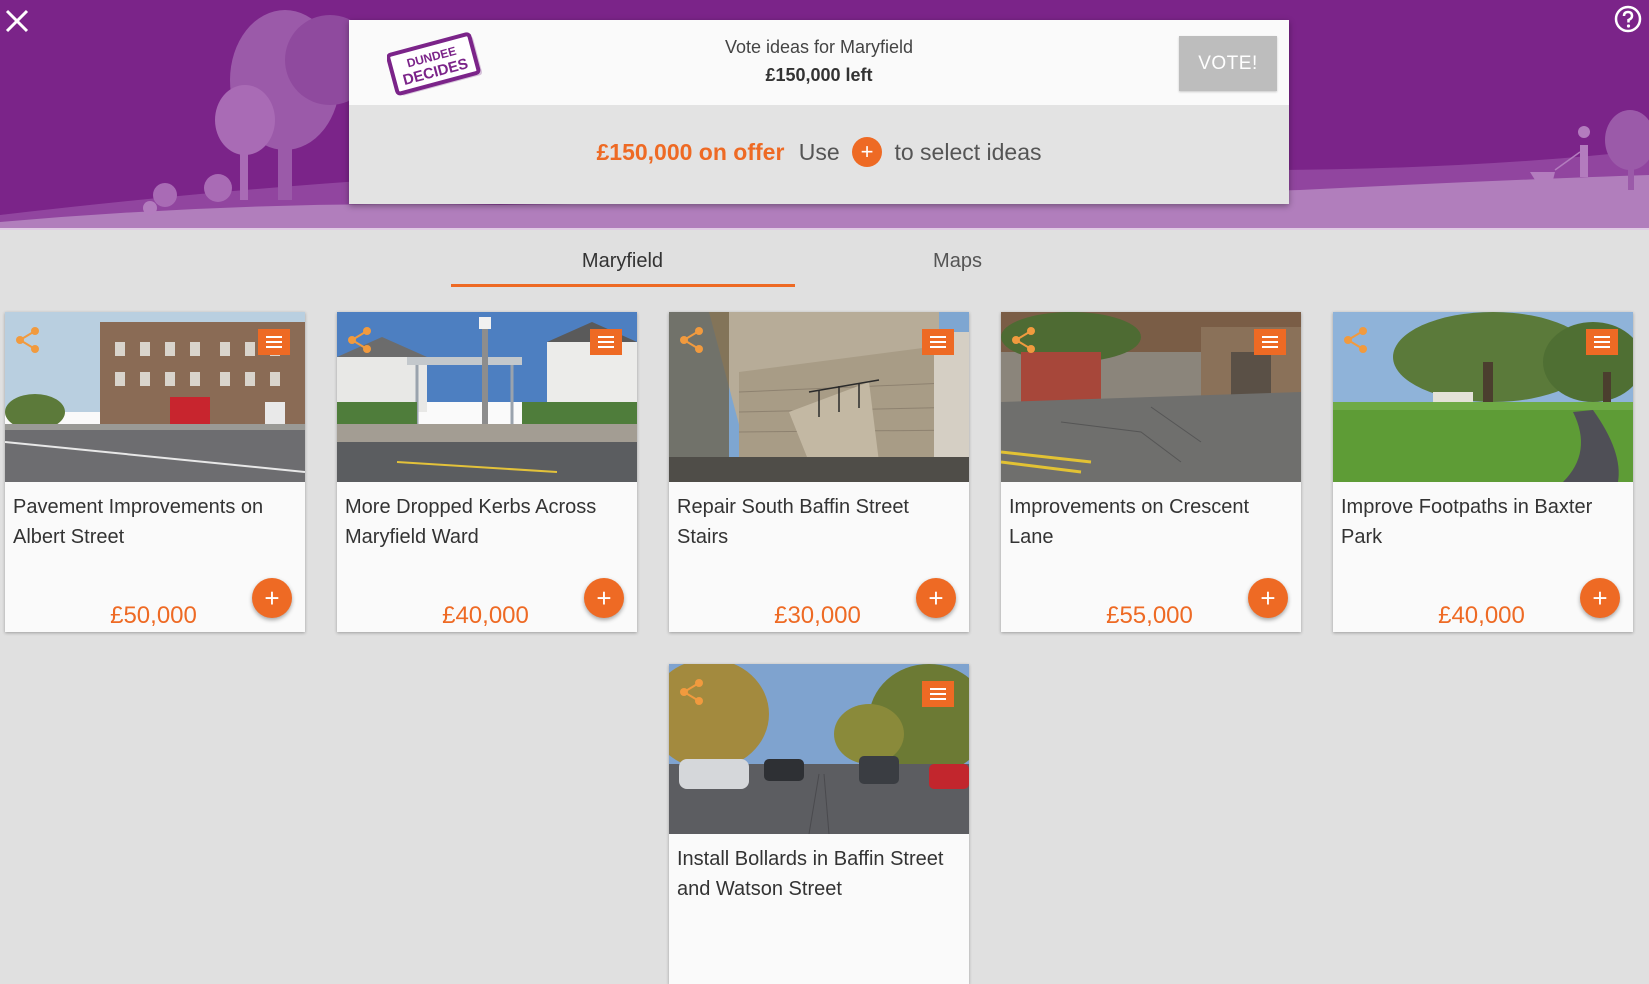 The height and width of the screenshot is (984, 1649). What do you see at coordinates (17, 21) in the screenshot?
I see `close-icon` at bounding box center [17, 21].